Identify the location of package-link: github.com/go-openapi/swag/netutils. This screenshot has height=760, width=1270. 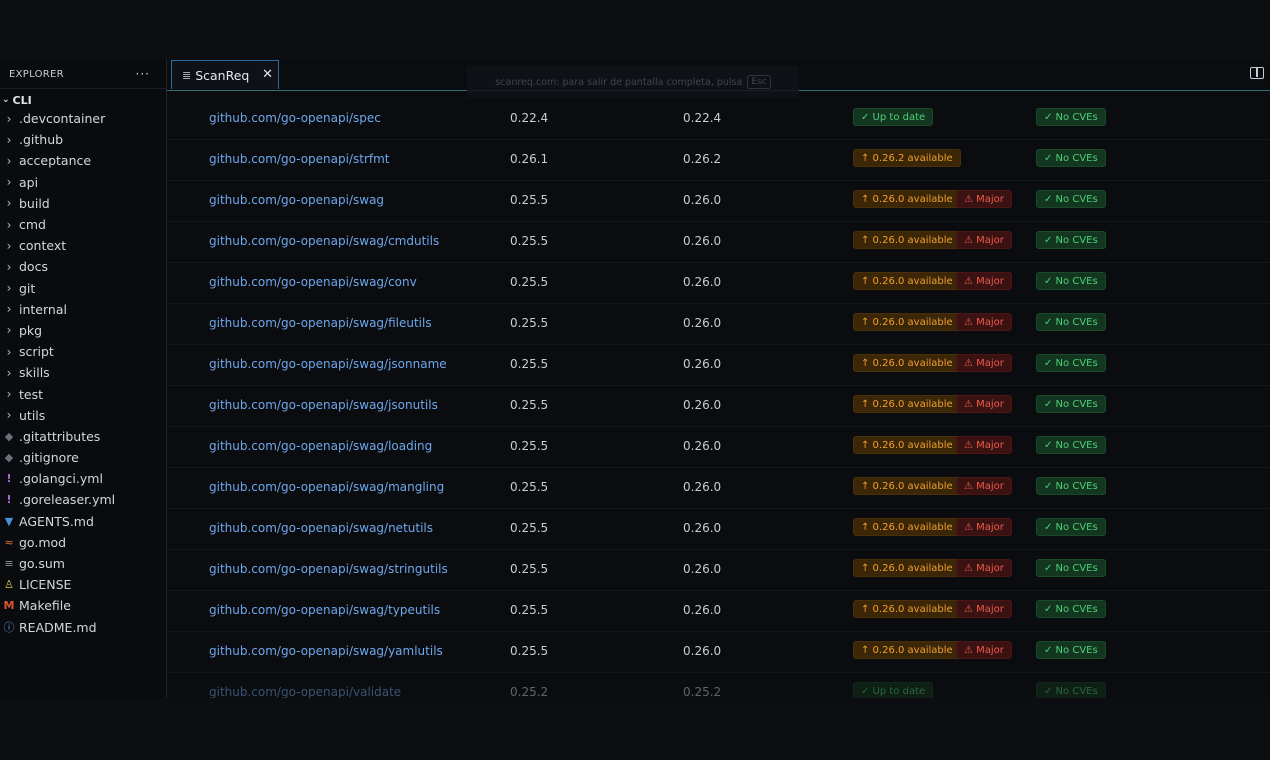
(321, 528).